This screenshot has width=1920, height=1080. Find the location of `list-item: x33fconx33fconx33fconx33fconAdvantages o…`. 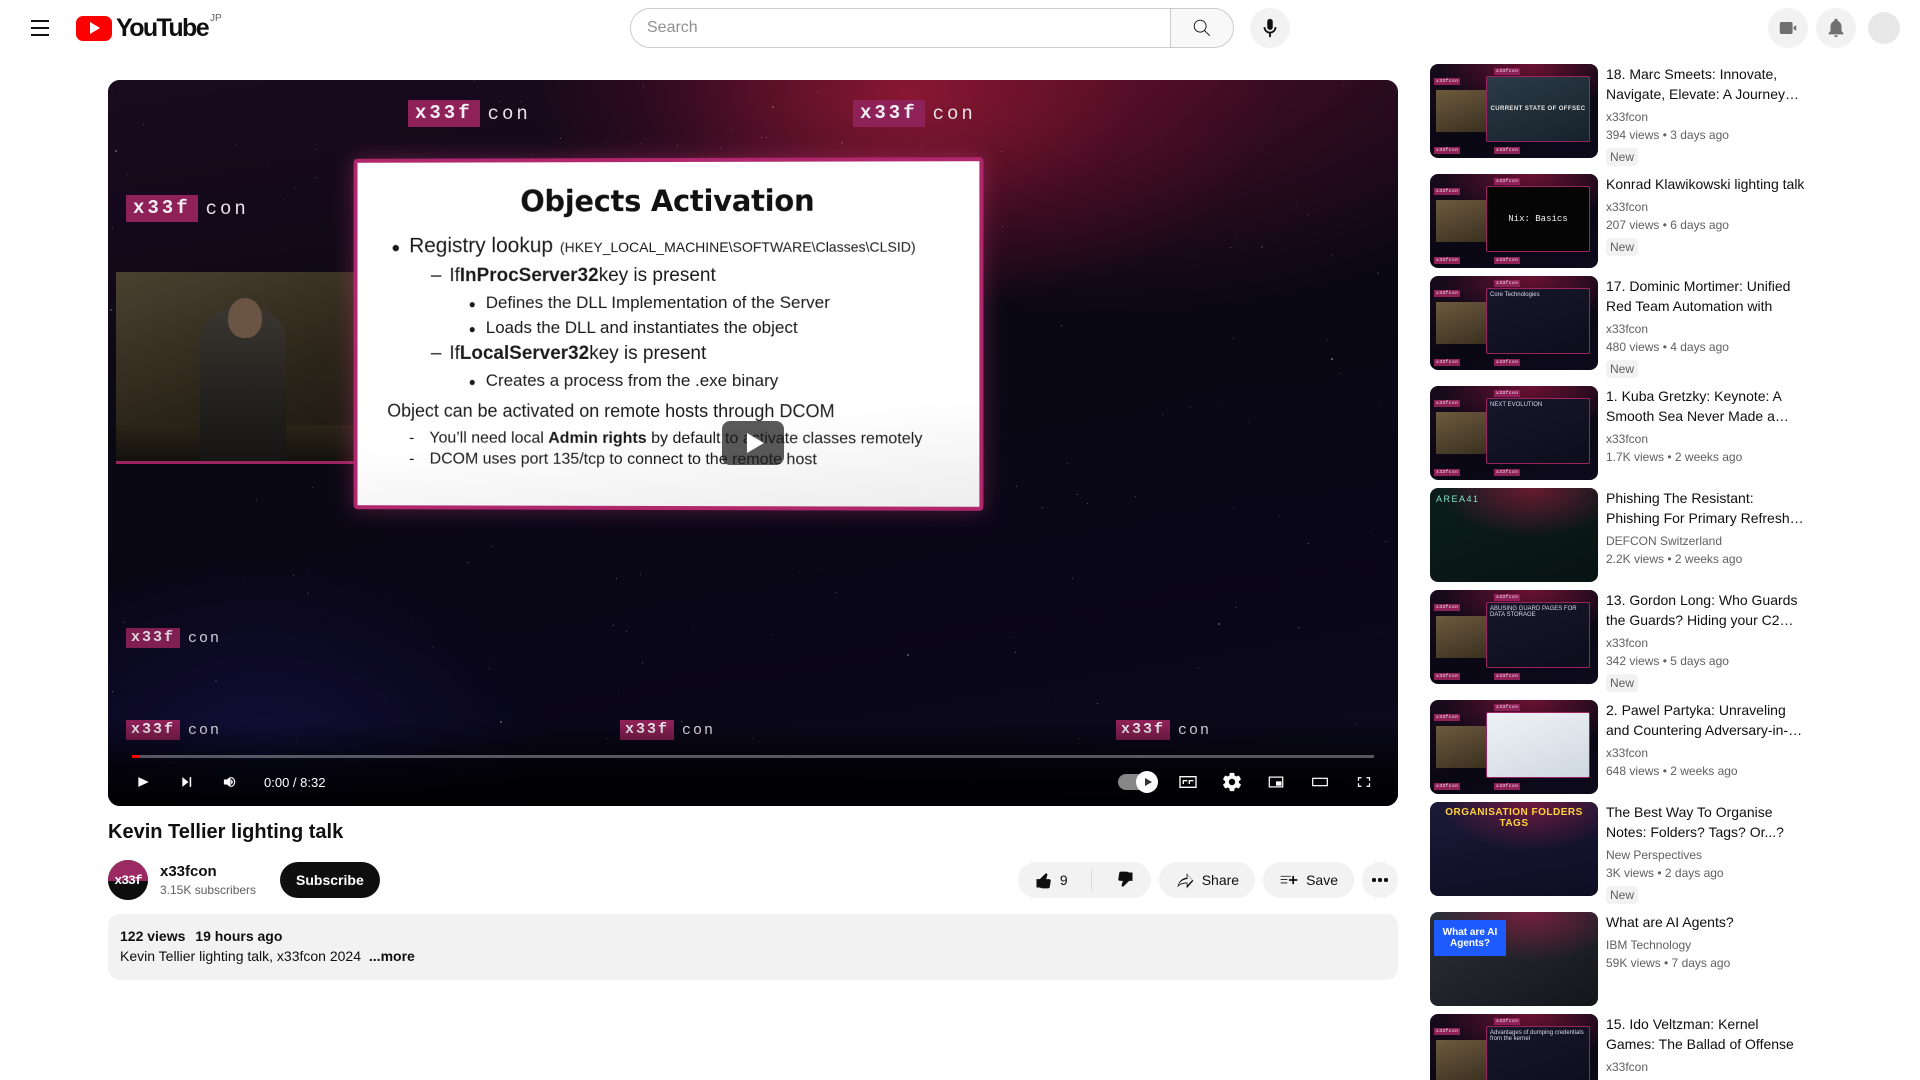

list-item: x33fconx33fconx33fconx33fconAdvantages o… is located at coordinates (1631, 1047).